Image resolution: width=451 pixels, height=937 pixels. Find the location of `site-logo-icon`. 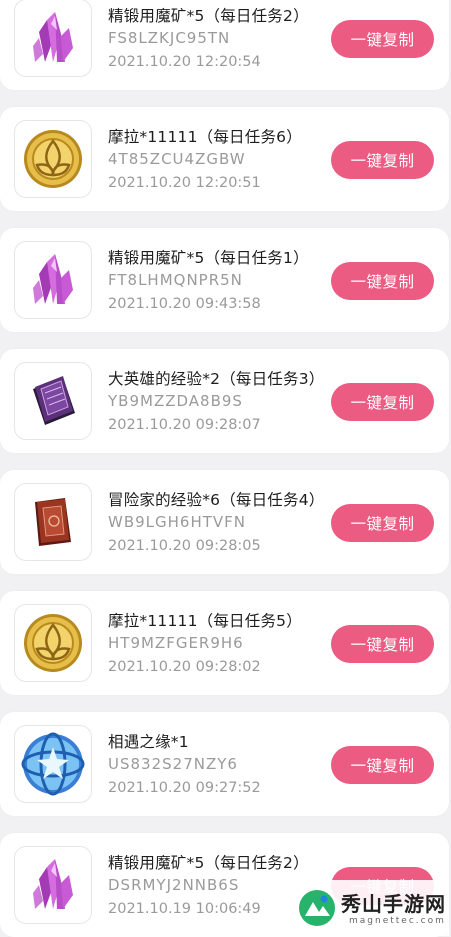

site-logo-icon is located at coordinates (317, 908).